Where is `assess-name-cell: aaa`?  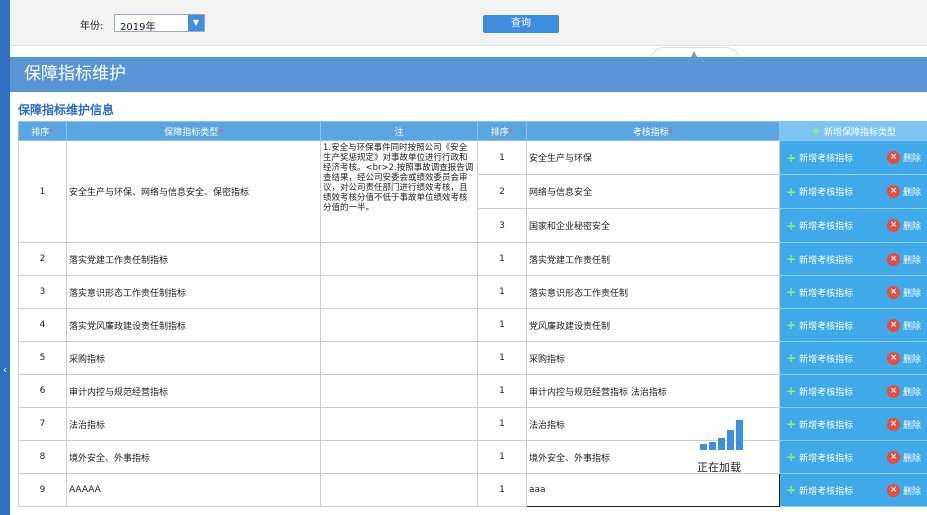 assess-name-cell: aaa is located at coordinates (653, 490).